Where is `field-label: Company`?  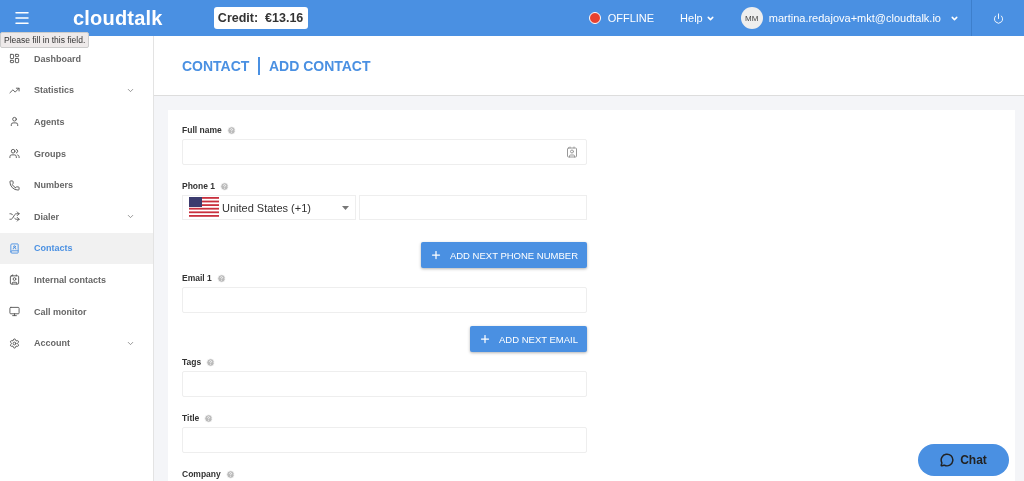 field-label: Company is located at coordinates (201, 474).